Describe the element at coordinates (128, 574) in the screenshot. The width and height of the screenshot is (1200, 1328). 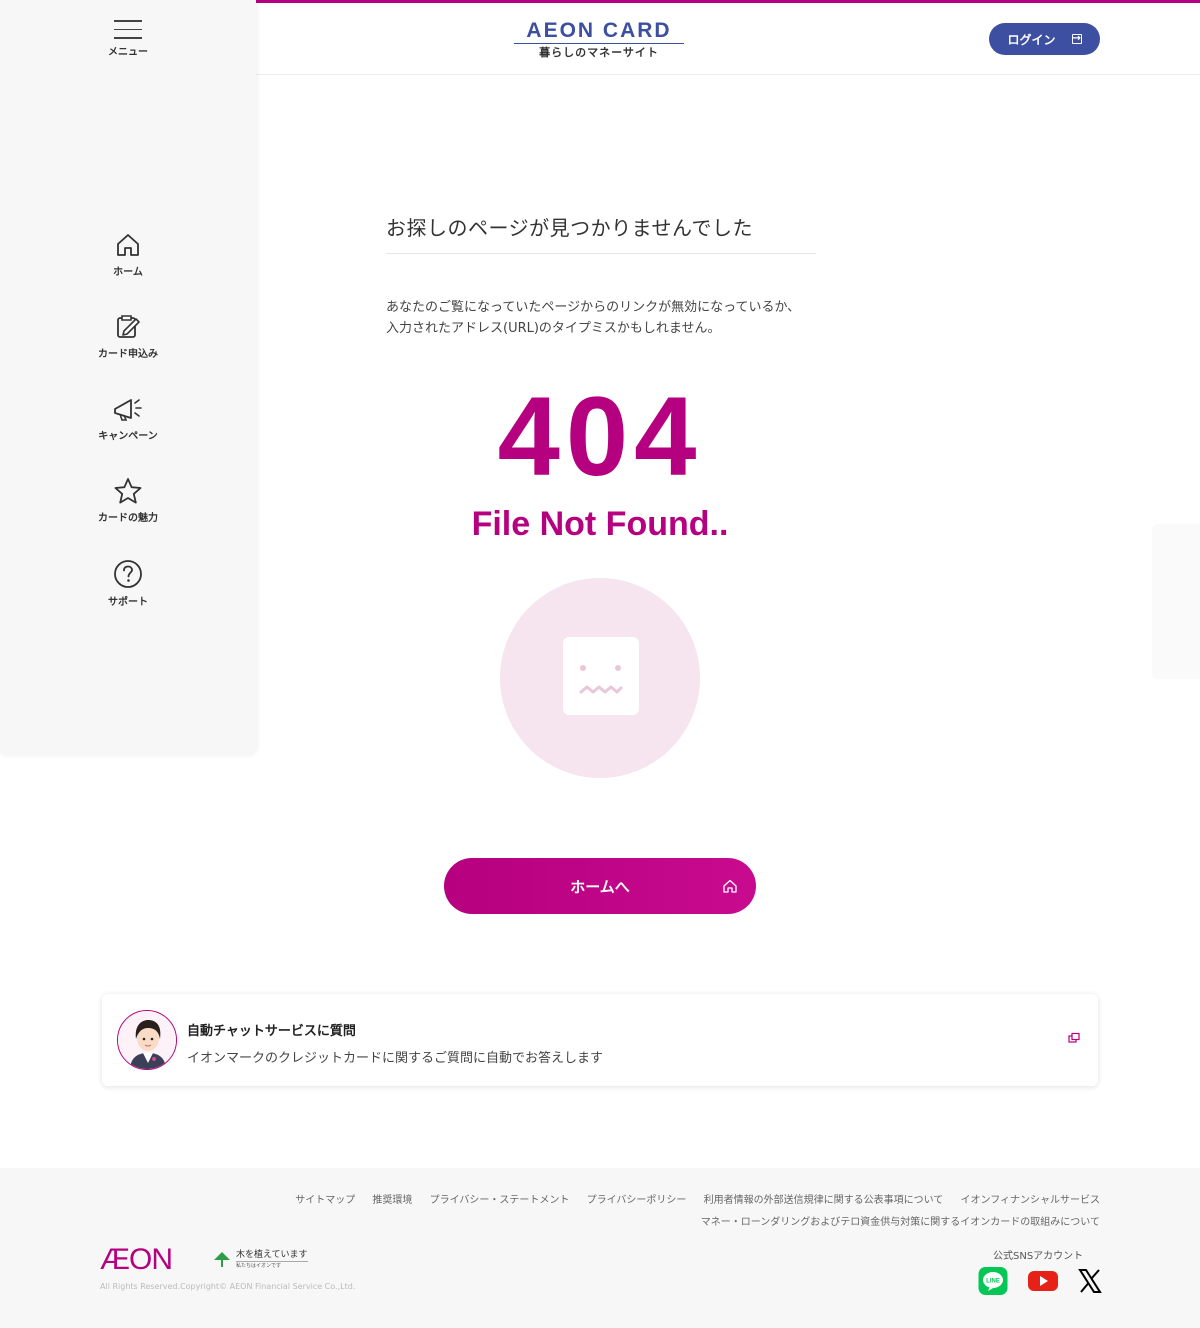
I see `question-icon` at that location.